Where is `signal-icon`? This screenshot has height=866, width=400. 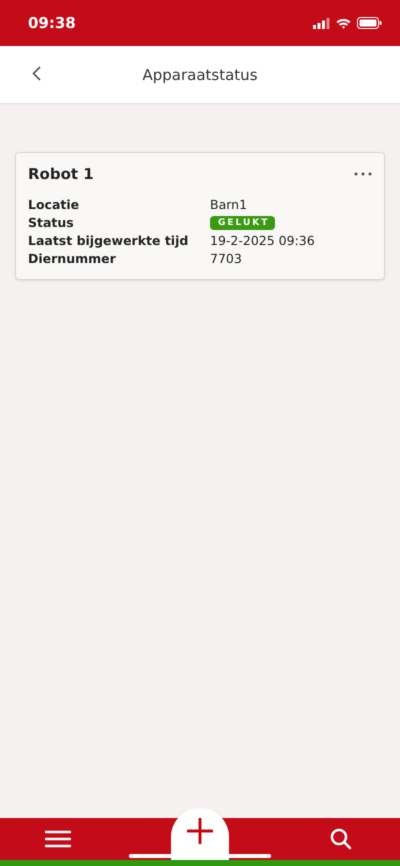 signal-icon is located at coordinates (321, 23).